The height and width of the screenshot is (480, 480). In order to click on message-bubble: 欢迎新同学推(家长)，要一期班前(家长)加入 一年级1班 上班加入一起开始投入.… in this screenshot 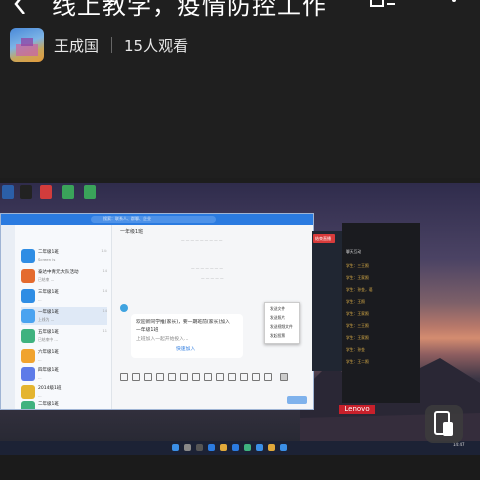, I will do `click(187, 336)`.